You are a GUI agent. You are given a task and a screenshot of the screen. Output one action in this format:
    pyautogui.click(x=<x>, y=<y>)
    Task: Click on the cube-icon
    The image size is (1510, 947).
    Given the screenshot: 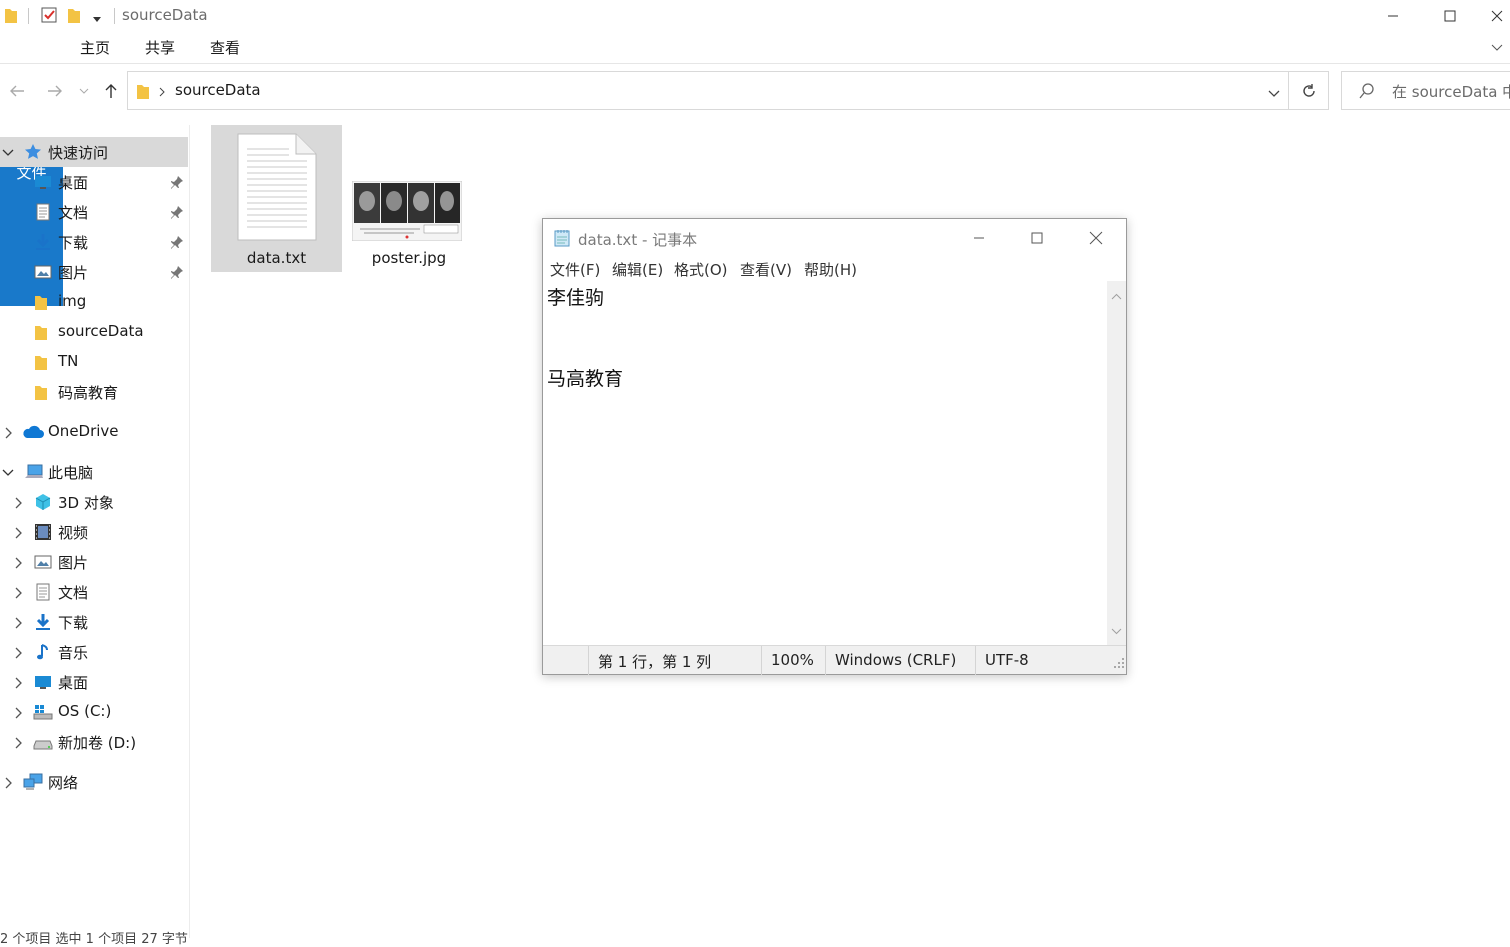 What is the action you would take?
    pyautogui.click(x=43, y=502)
    